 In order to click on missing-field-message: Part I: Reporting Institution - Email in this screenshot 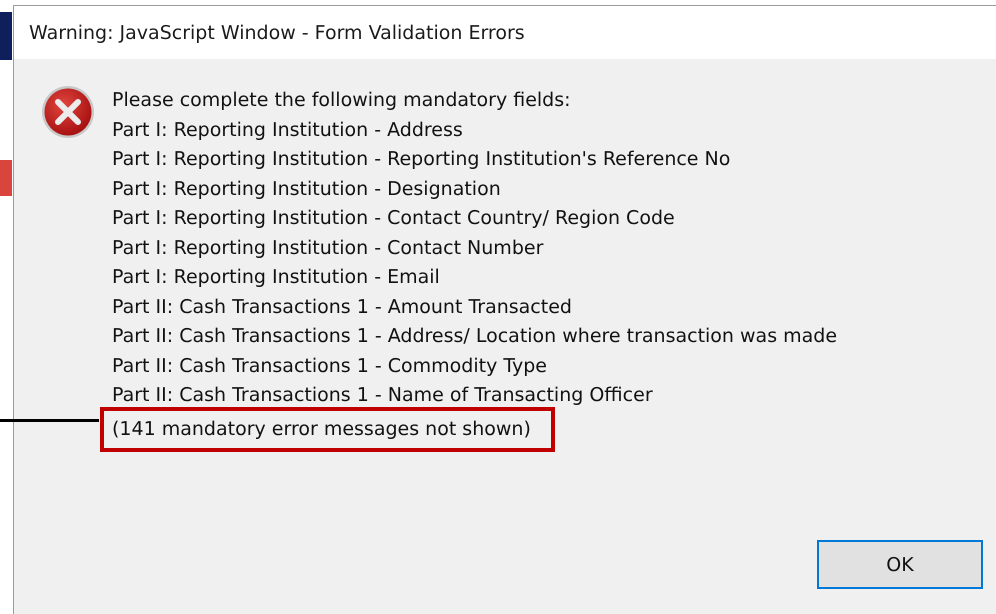, I will do `click(276, 277)`.